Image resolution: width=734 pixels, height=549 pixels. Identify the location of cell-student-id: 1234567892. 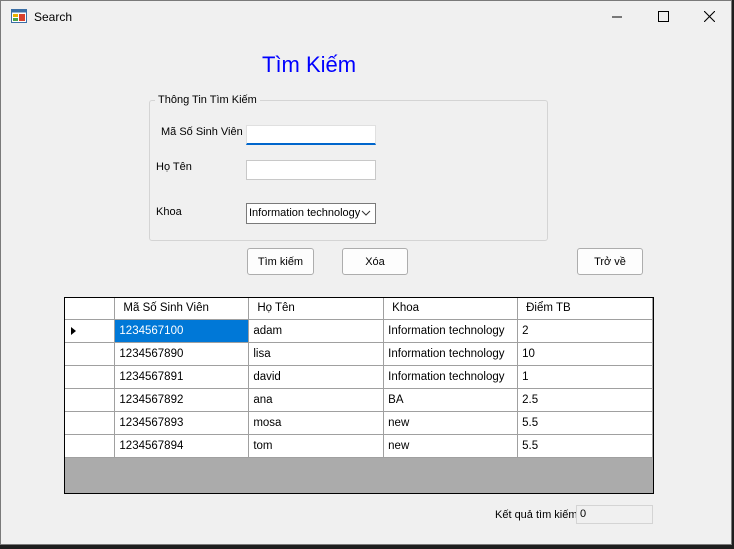
(182, 399).